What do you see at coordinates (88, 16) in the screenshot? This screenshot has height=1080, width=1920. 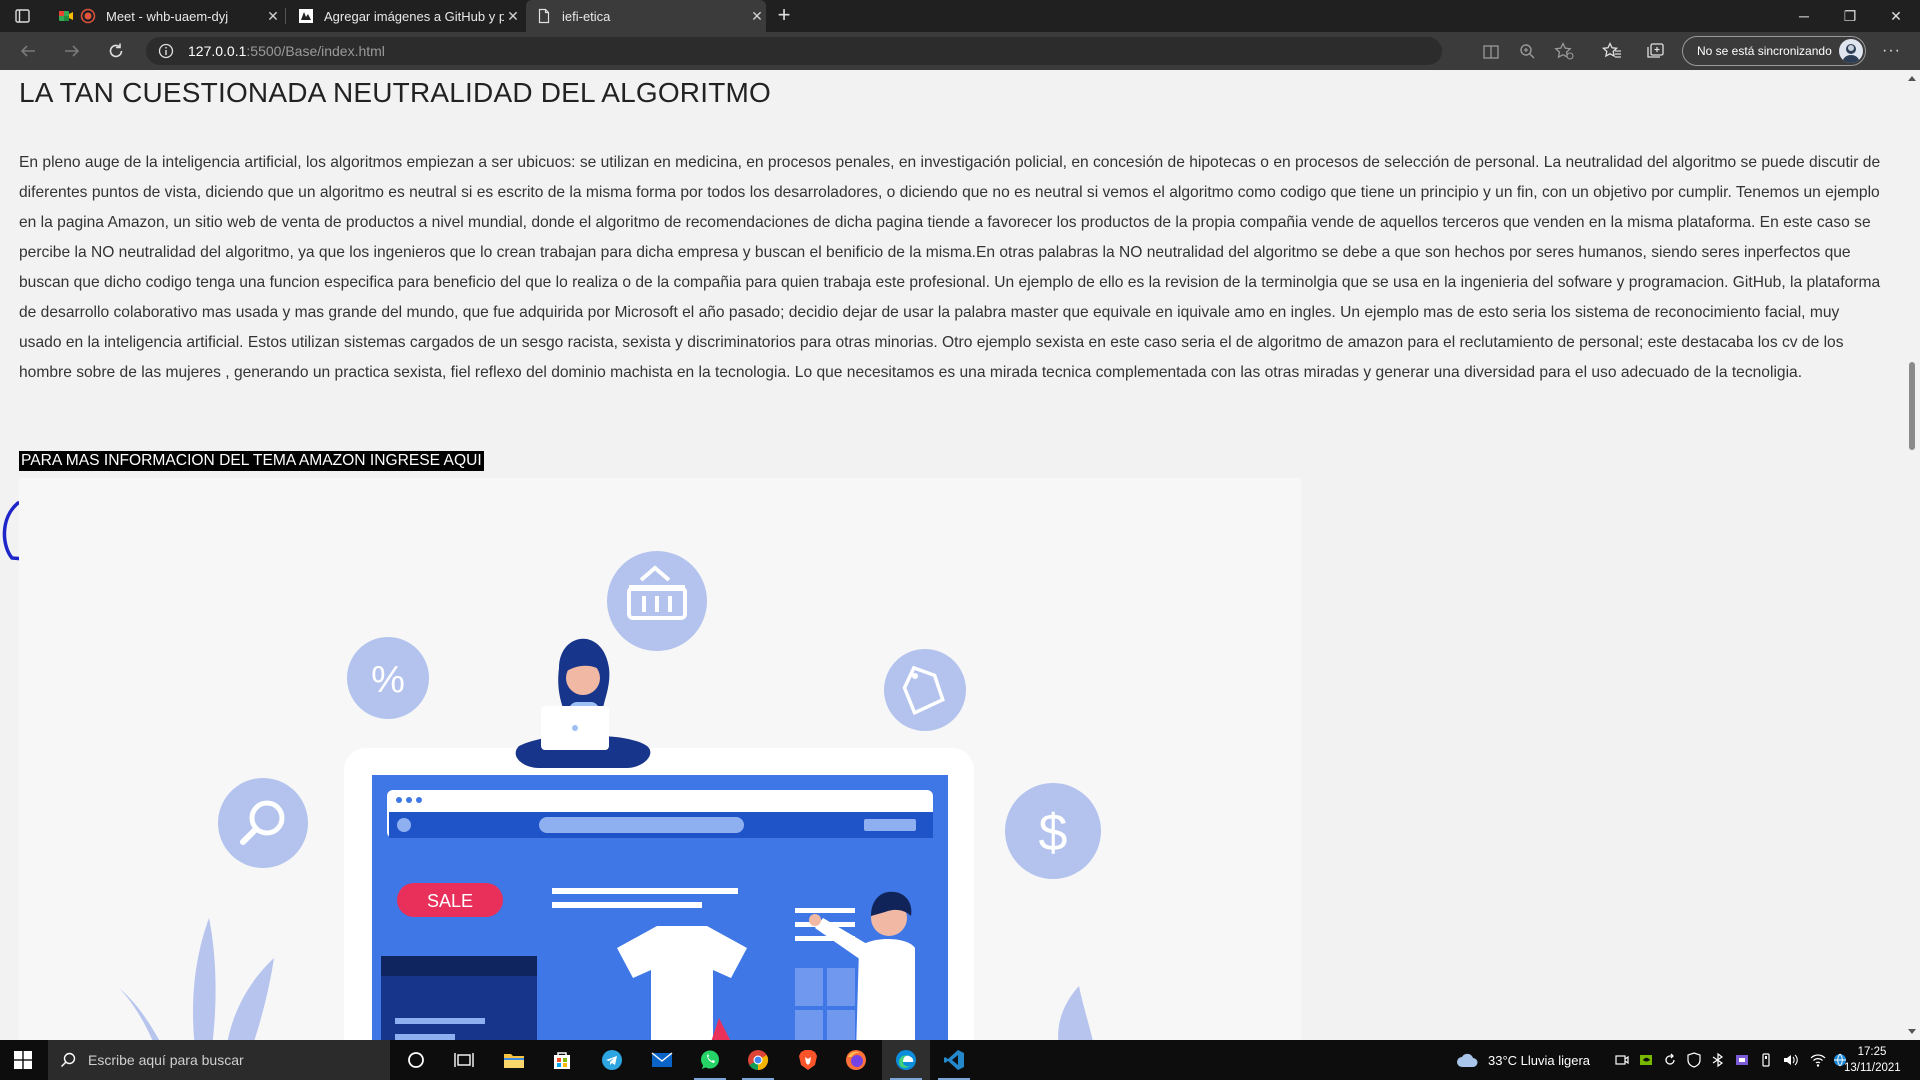 I see `recording-icon` at bounding box center [88, 16].